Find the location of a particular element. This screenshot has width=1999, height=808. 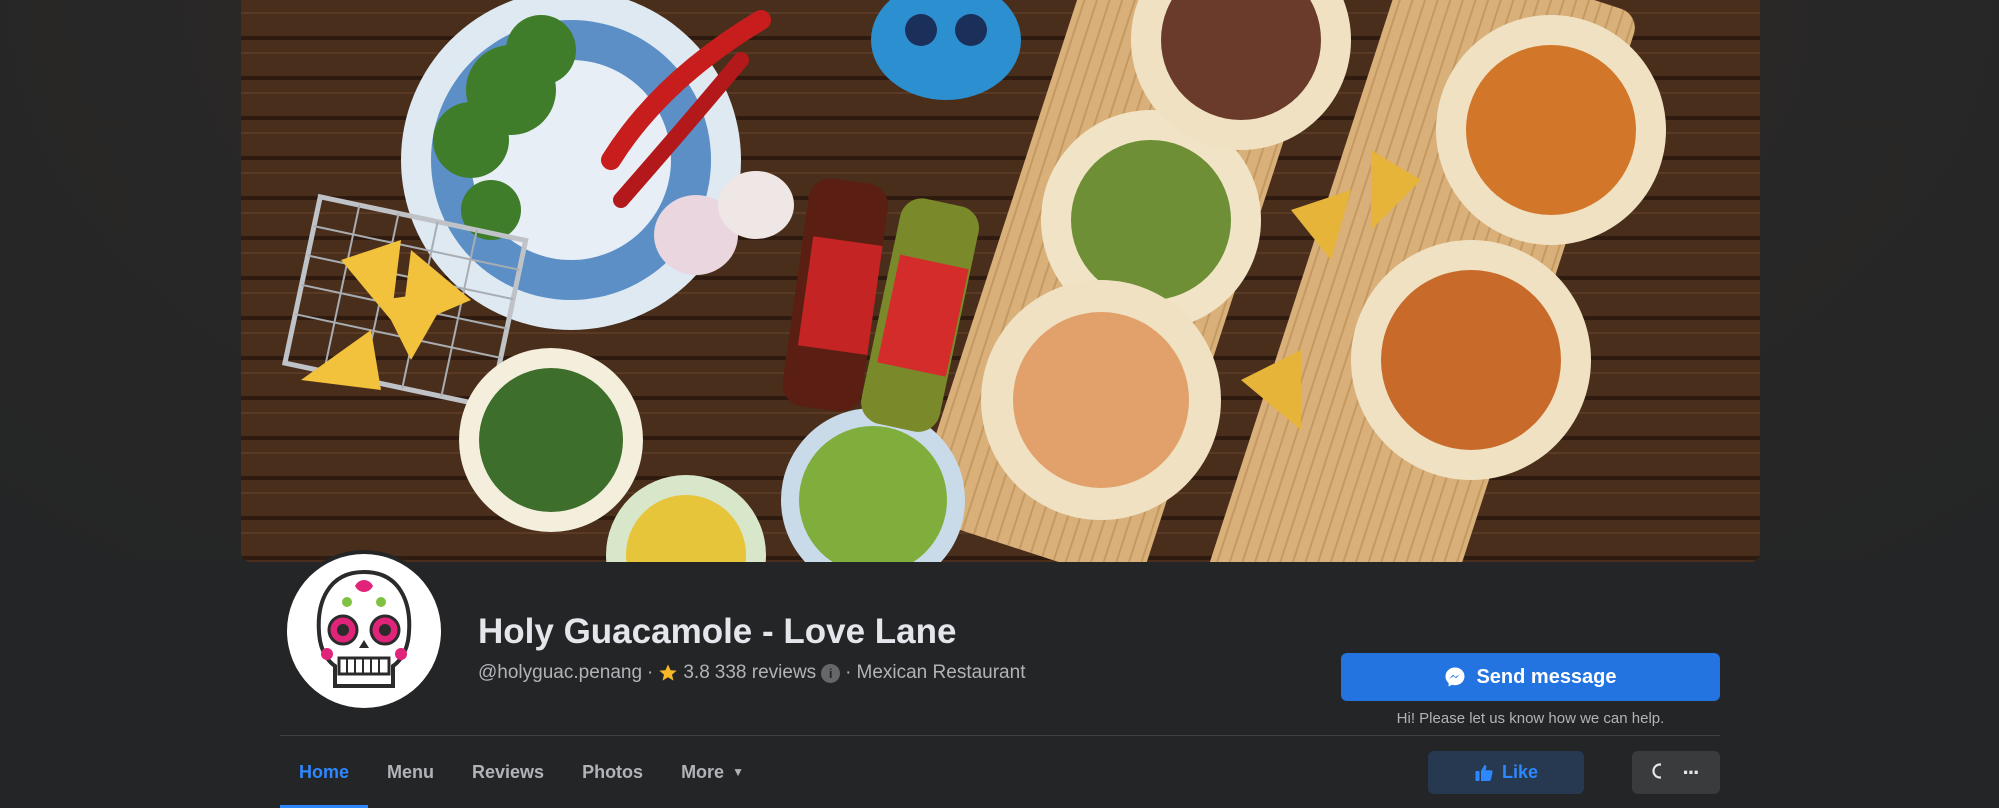

tab-more: More ▼ is located at coordinates (712, 772).